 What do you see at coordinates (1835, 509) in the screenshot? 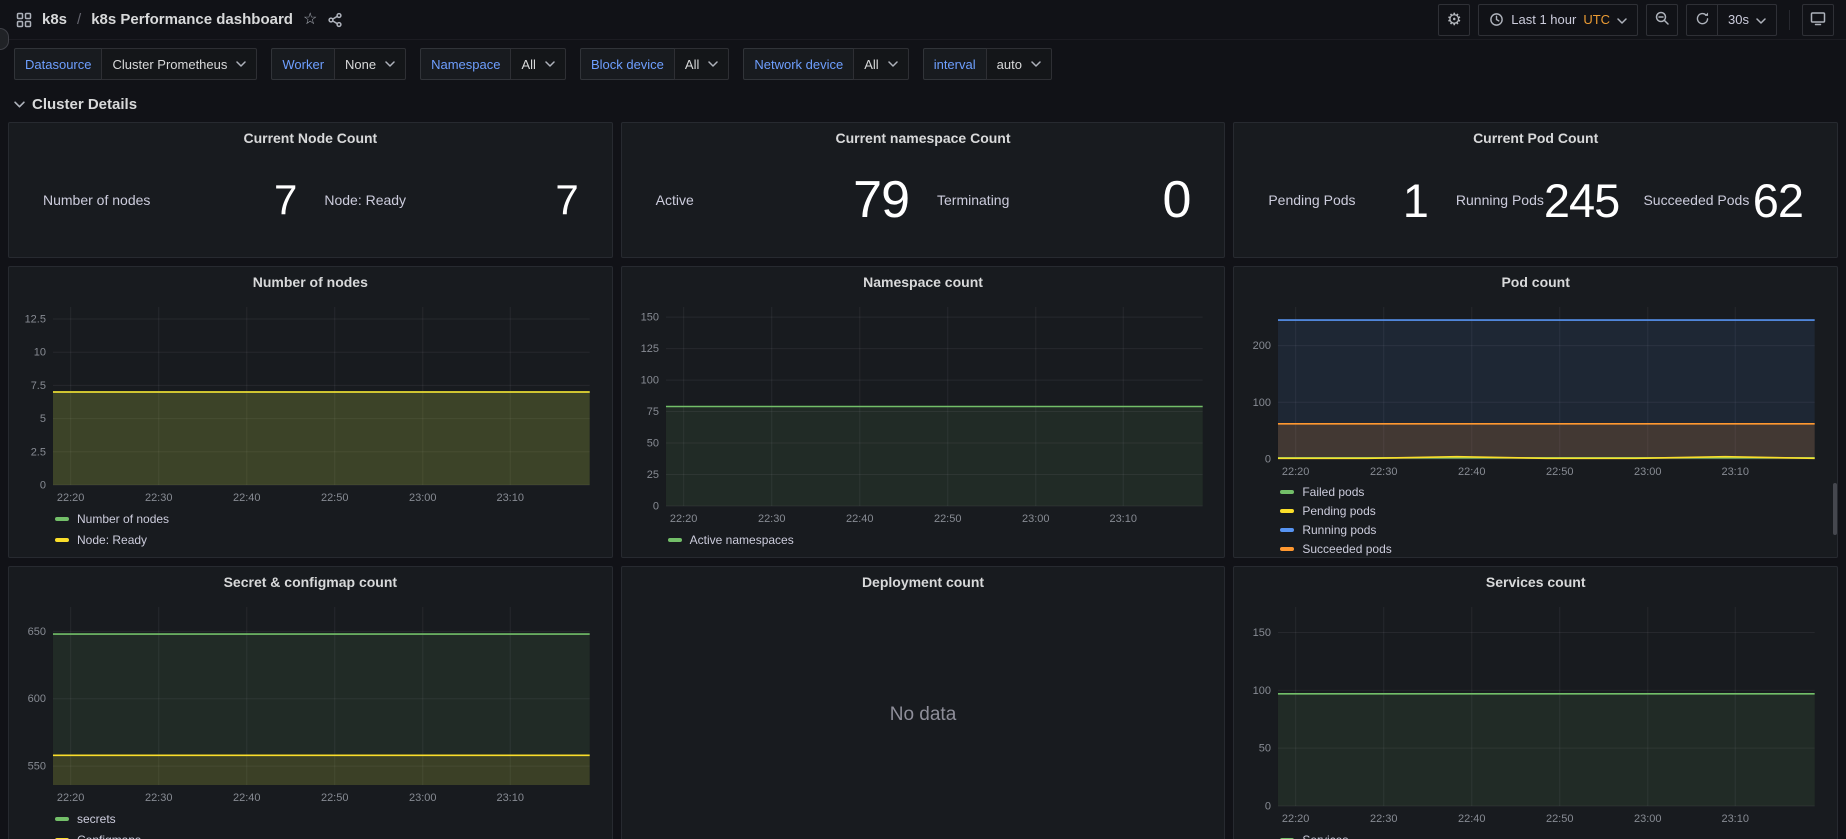
I see `legend-scrollbar` at bounding box center [1835, 509].